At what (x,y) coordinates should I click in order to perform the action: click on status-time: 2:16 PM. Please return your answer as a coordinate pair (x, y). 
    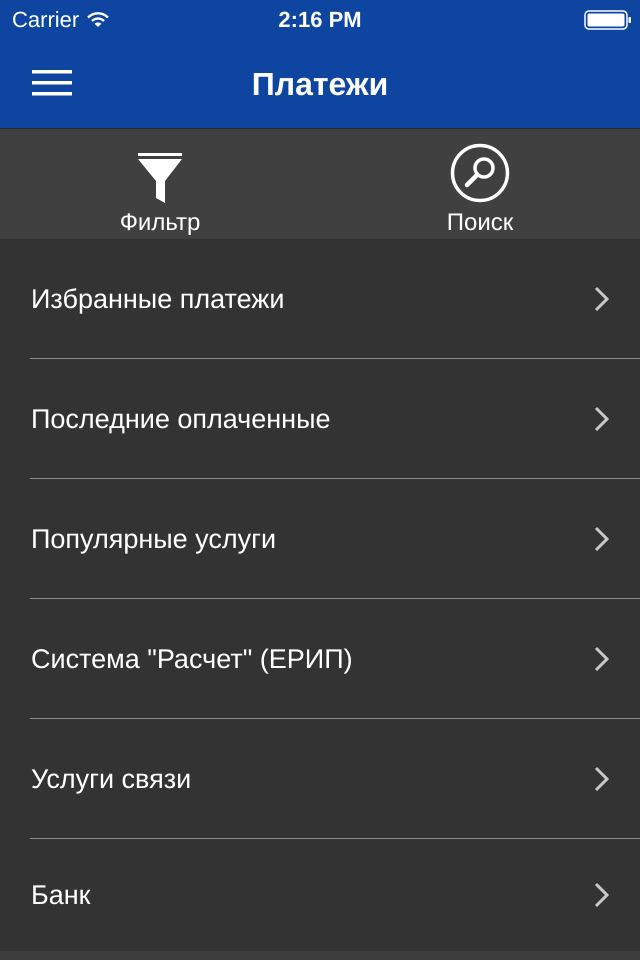
    Looking at the image, I should click on (320, 20).